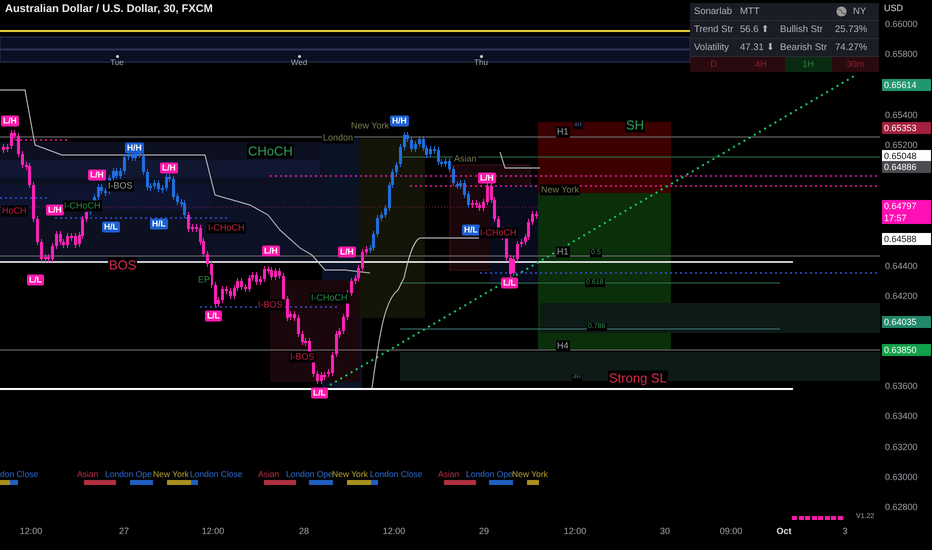  I want to click on structure-label: Strong SL, so click(638, 378).